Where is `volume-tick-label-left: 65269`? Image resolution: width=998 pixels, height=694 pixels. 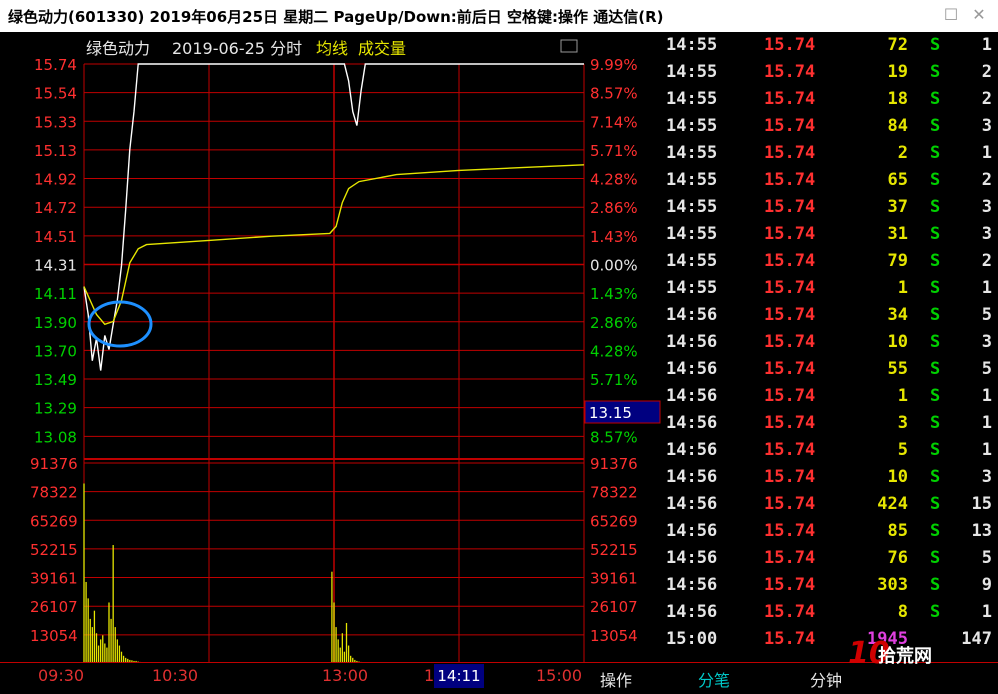
volume-tick-label-left: 65269 is located at coordinates (54, 521).